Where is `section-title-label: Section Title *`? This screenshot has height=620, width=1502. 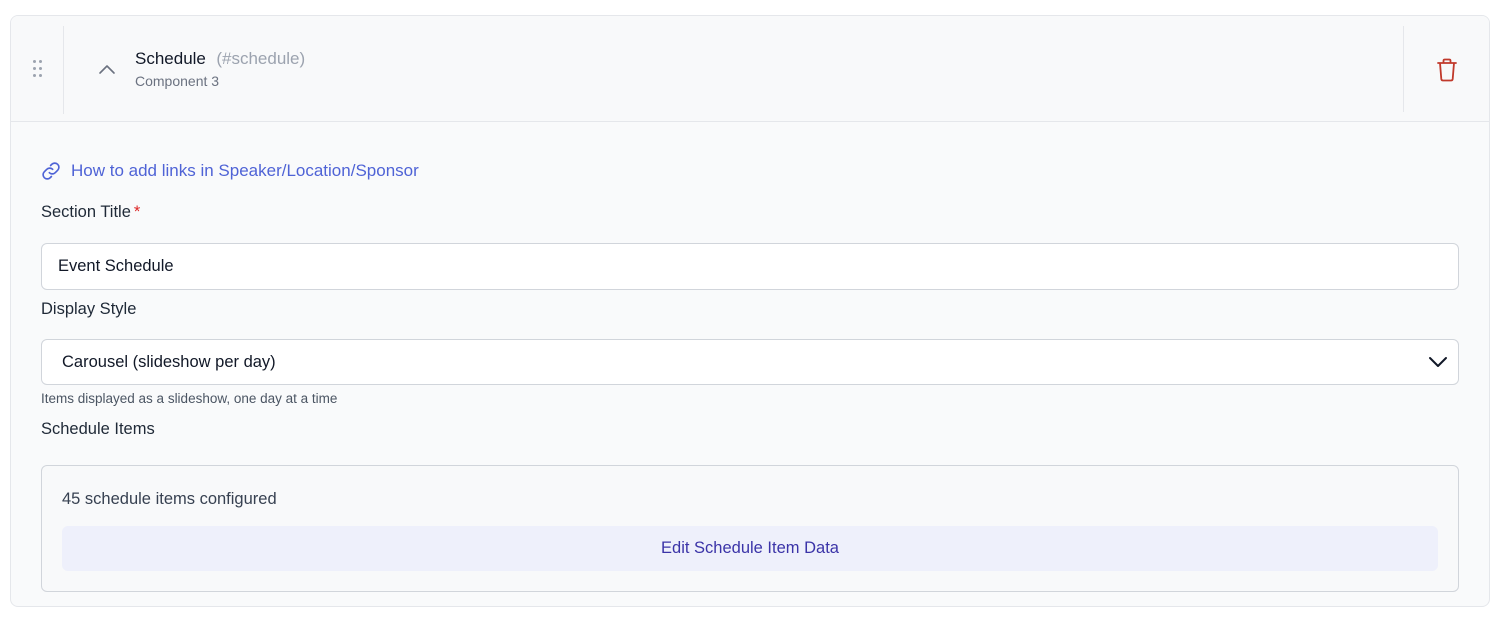
section-title-label: Section Title * is located at coordinates (90, 212).